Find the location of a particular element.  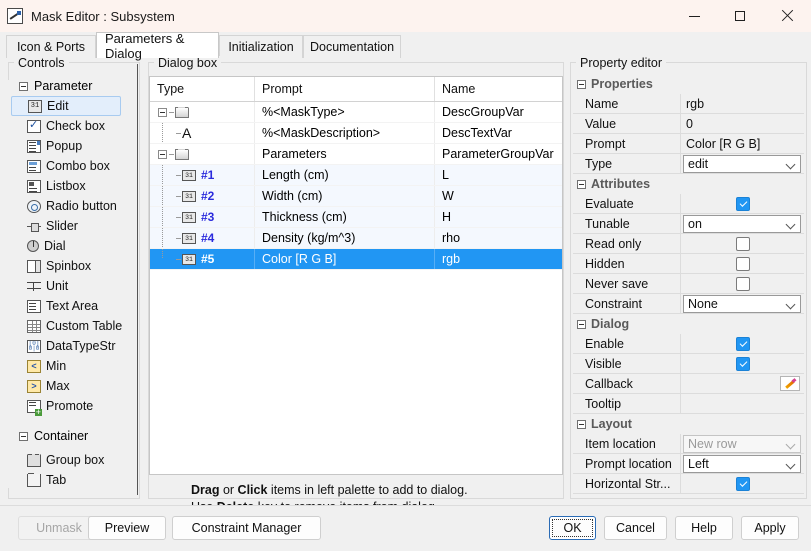

palette-item-spinbox: Spinbox is located at coordinates (68, 266).